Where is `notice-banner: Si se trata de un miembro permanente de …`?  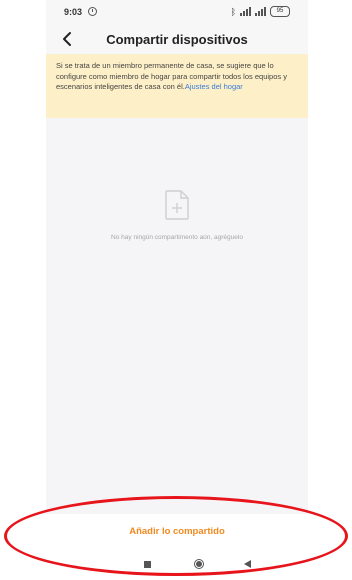
notice-banner: Si se trata de un miembro permanente de … is located at coordinates (177, 86).